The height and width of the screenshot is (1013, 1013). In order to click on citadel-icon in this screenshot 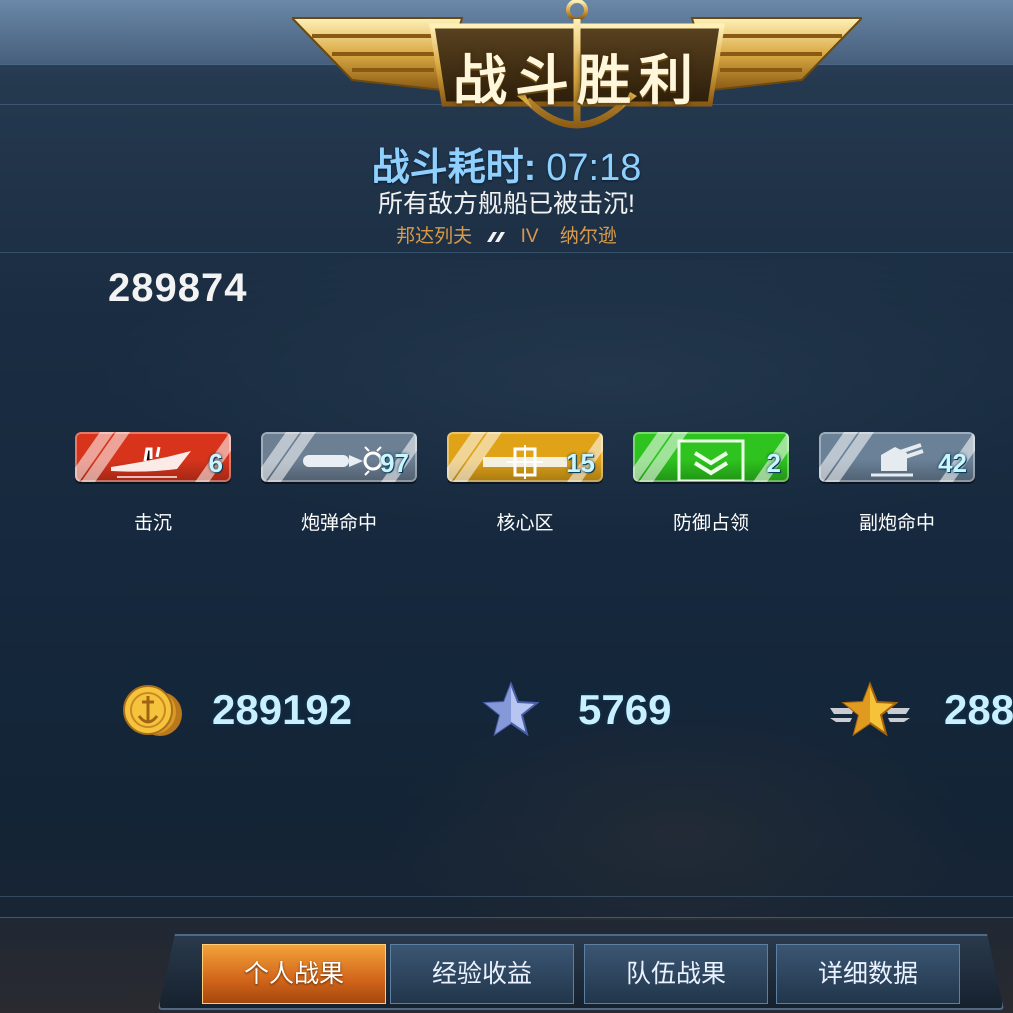, I will do `click(525, 462)`.